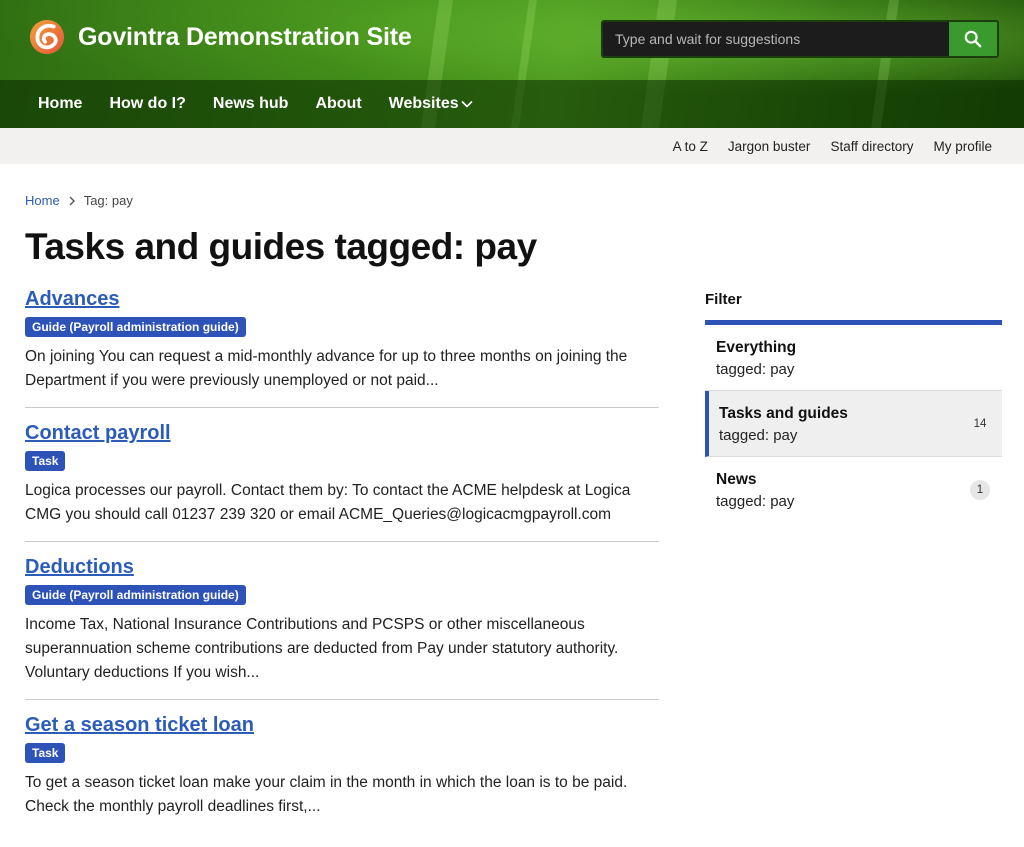  Describe the element at coordinates (783, 413) in the screenshot. I see `filter-item-label: Tasks and guides` at that location.